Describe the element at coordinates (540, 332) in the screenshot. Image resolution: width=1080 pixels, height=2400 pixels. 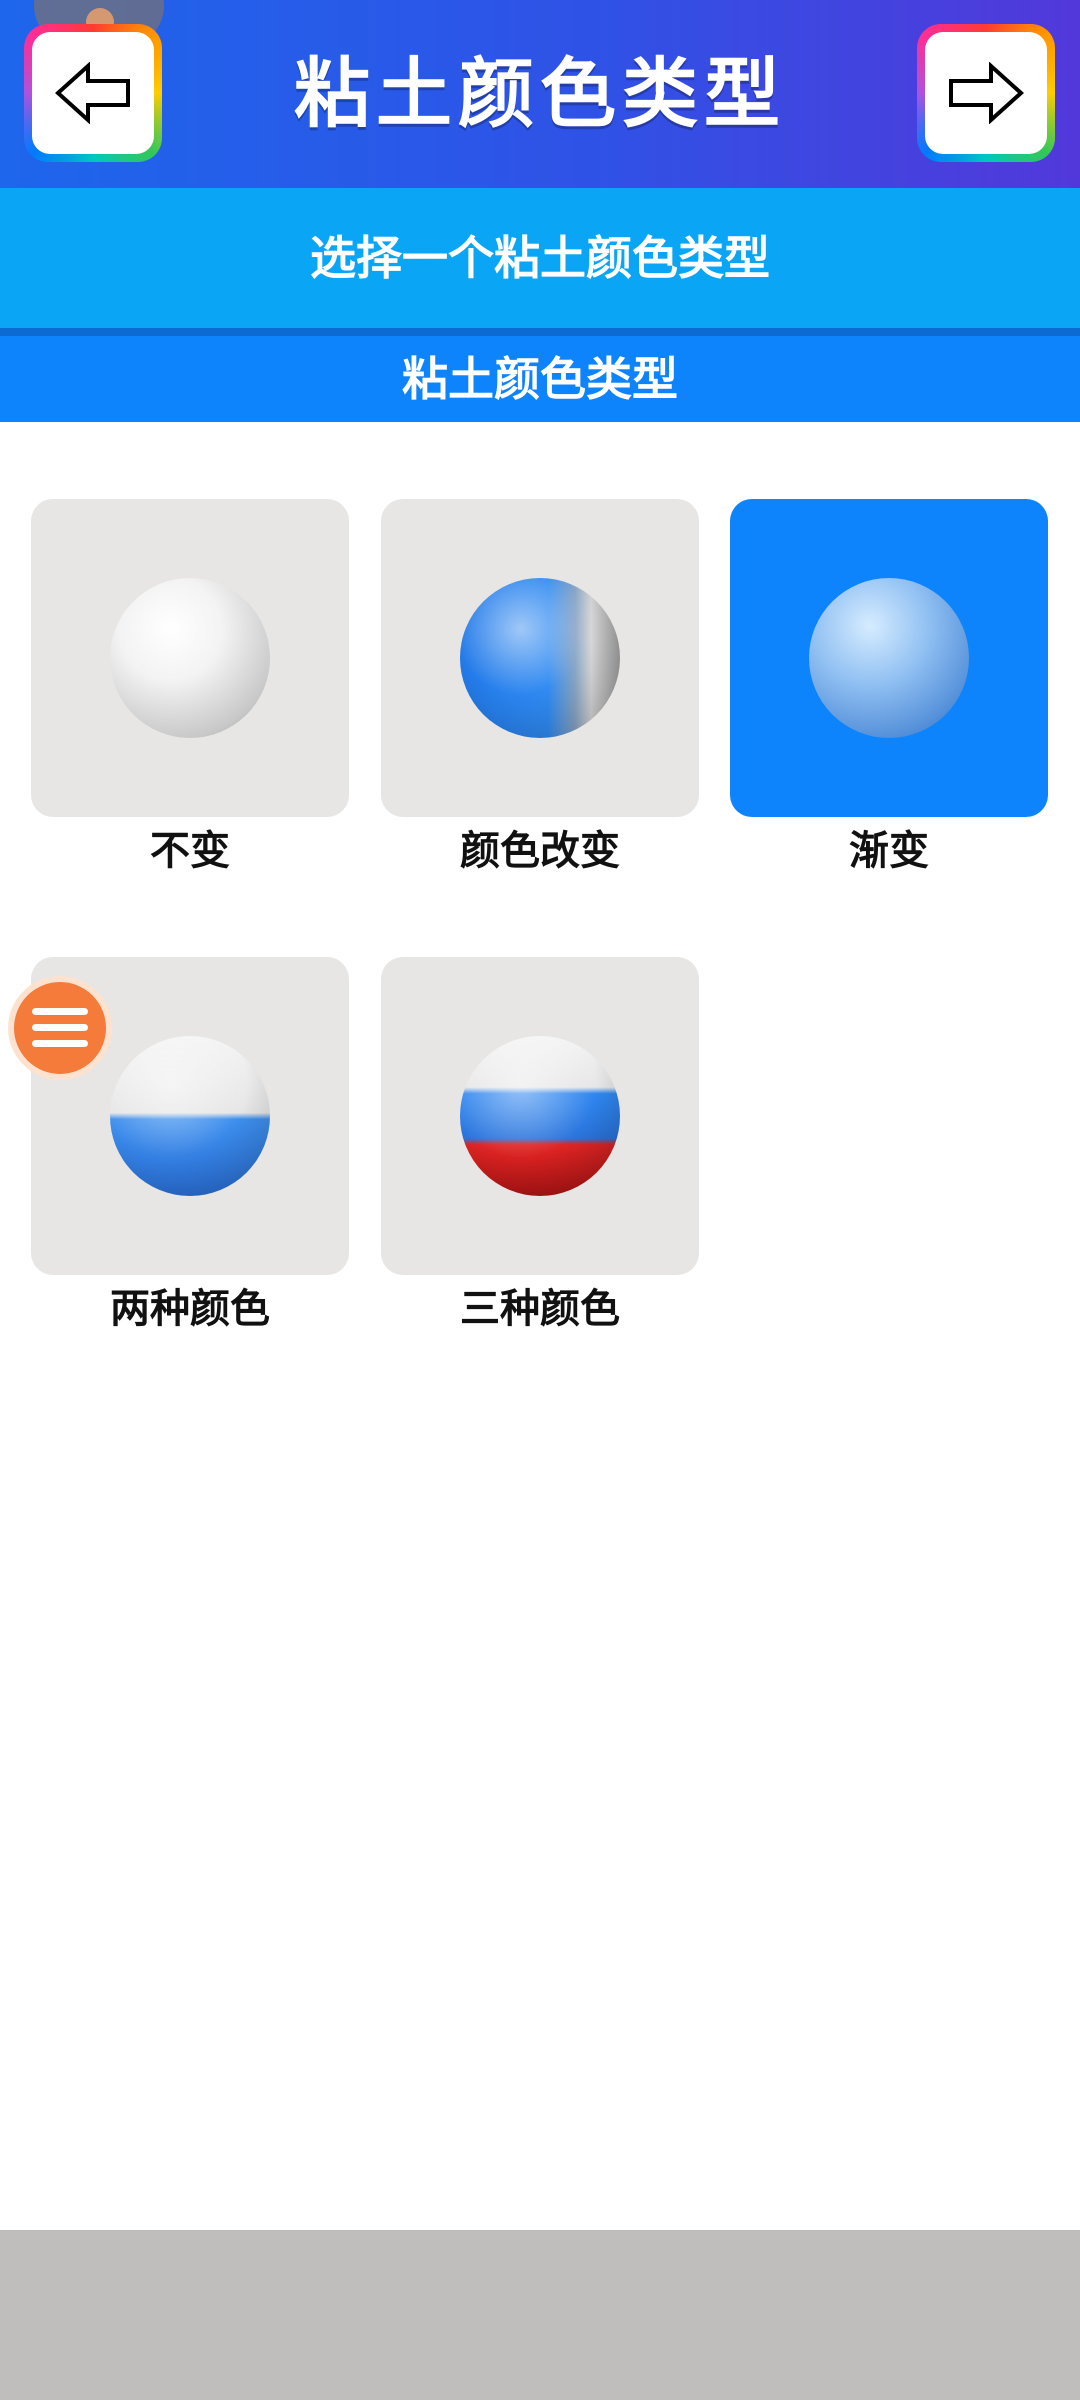
I see `divider` at that location.